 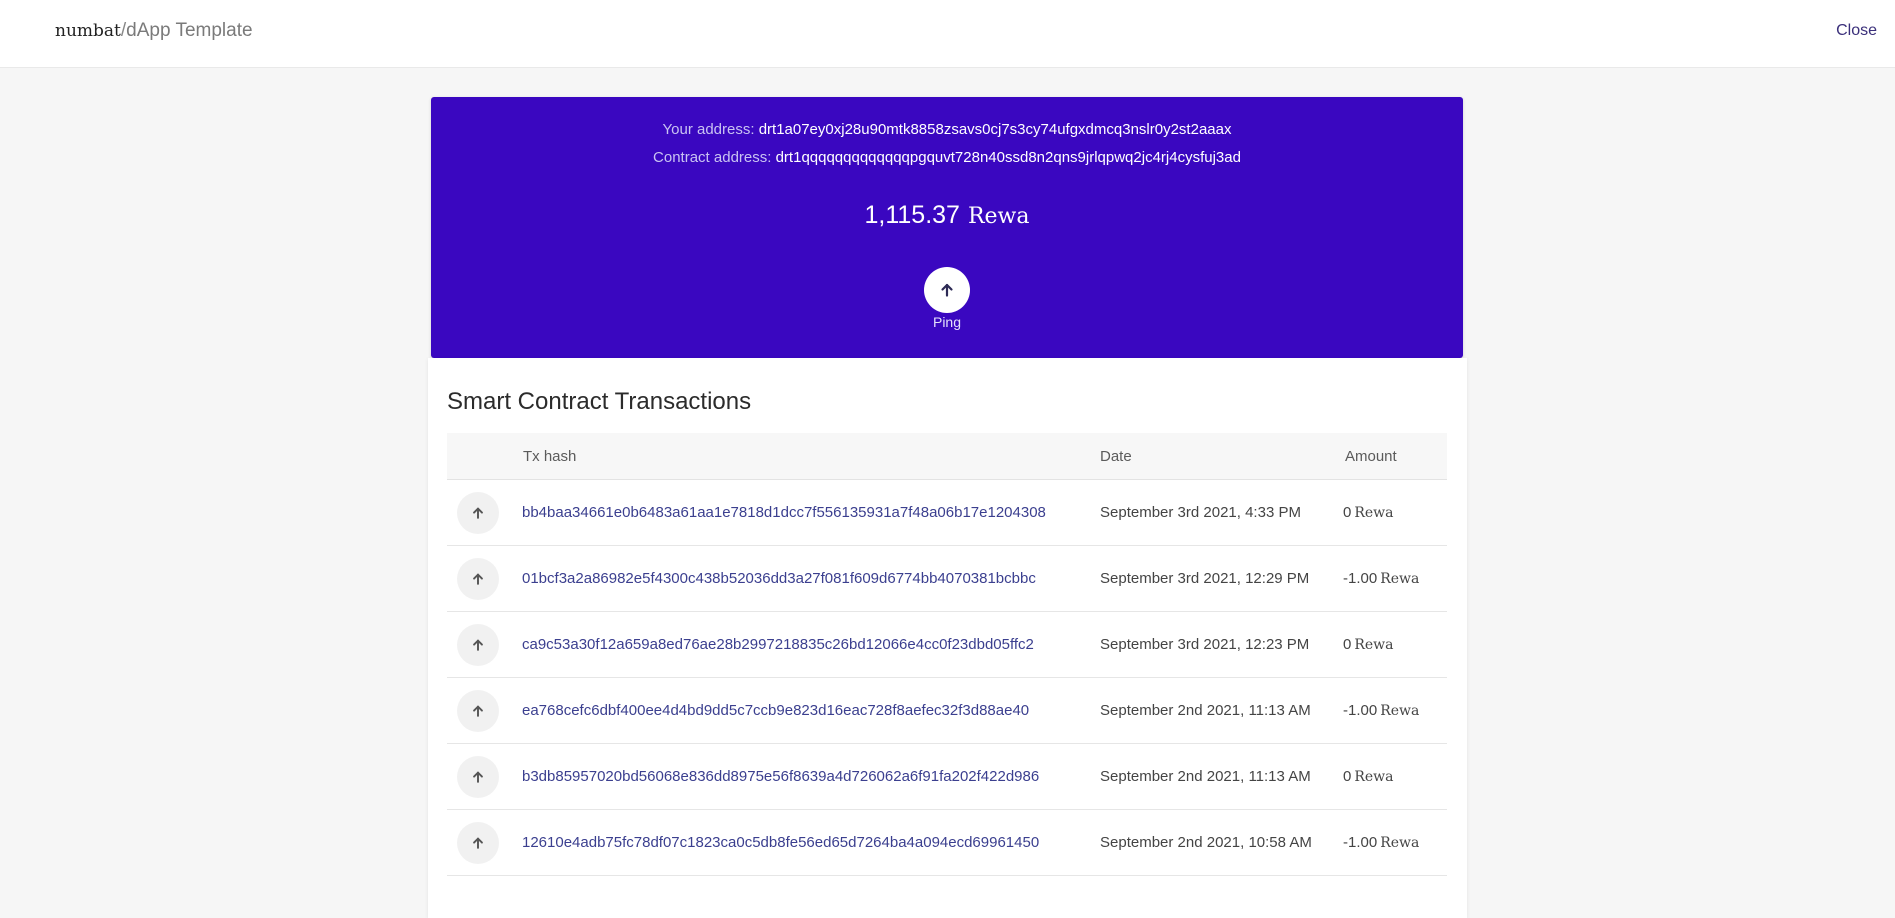 I want to click on column-header-date: Date, so click(x=1116, y=456).